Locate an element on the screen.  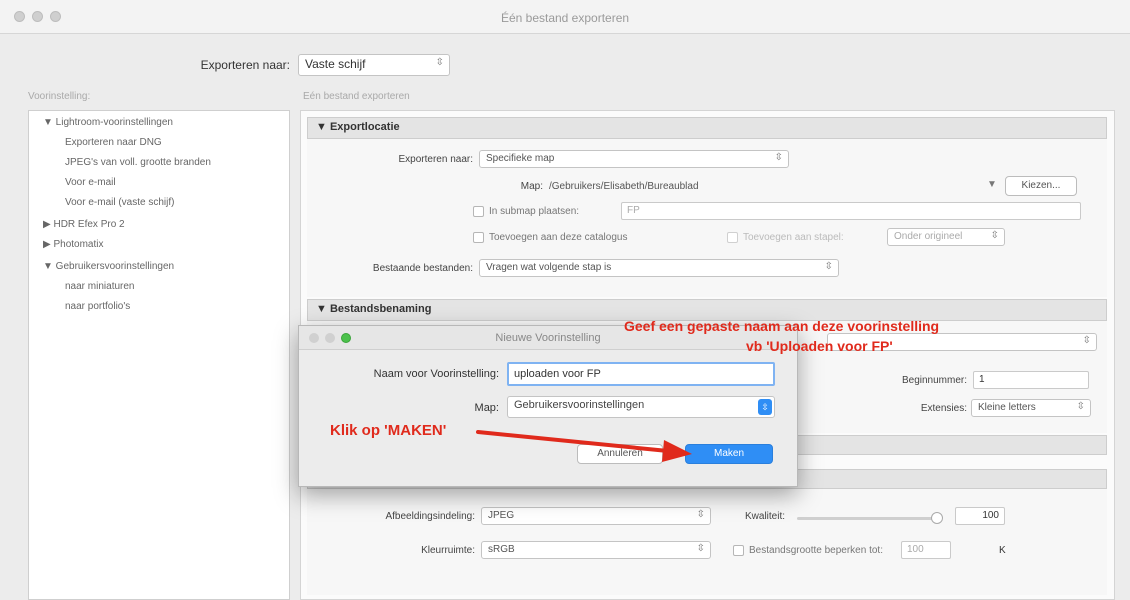
annotation-arrow is located at coordinates (584, 446).